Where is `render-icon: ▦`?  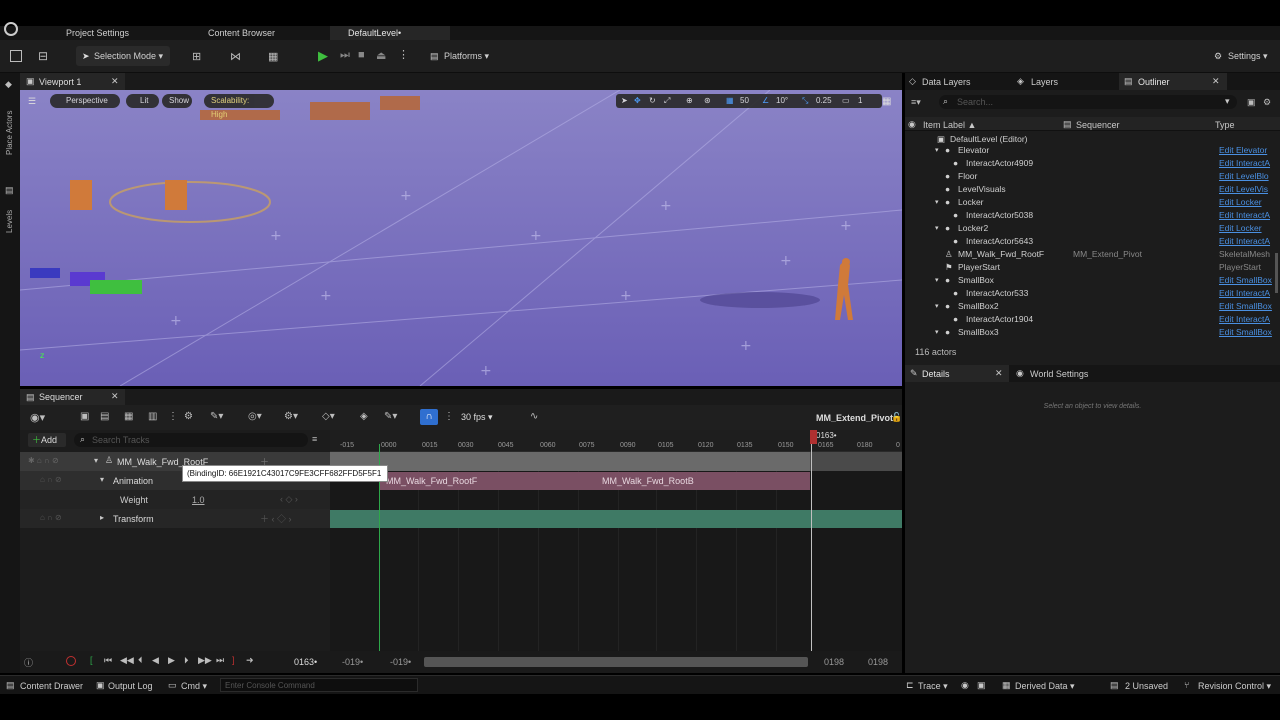 render-icon: ▦ is located at coordinates (128, 416).